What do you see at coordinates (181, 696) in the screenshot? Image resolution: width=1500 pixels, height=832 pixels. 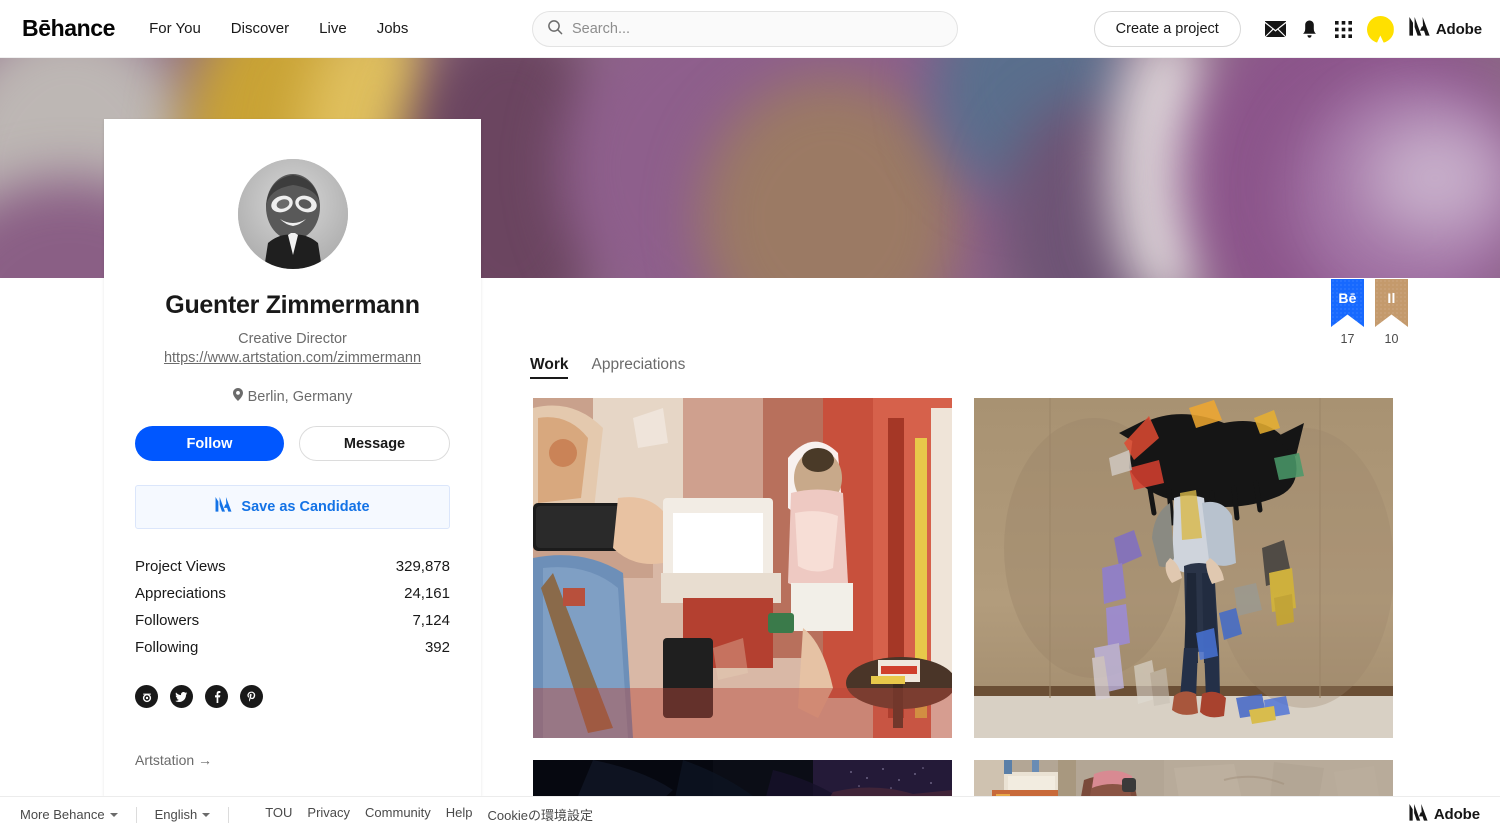 I see `twitter-icon` at bounding box center [181, 696].